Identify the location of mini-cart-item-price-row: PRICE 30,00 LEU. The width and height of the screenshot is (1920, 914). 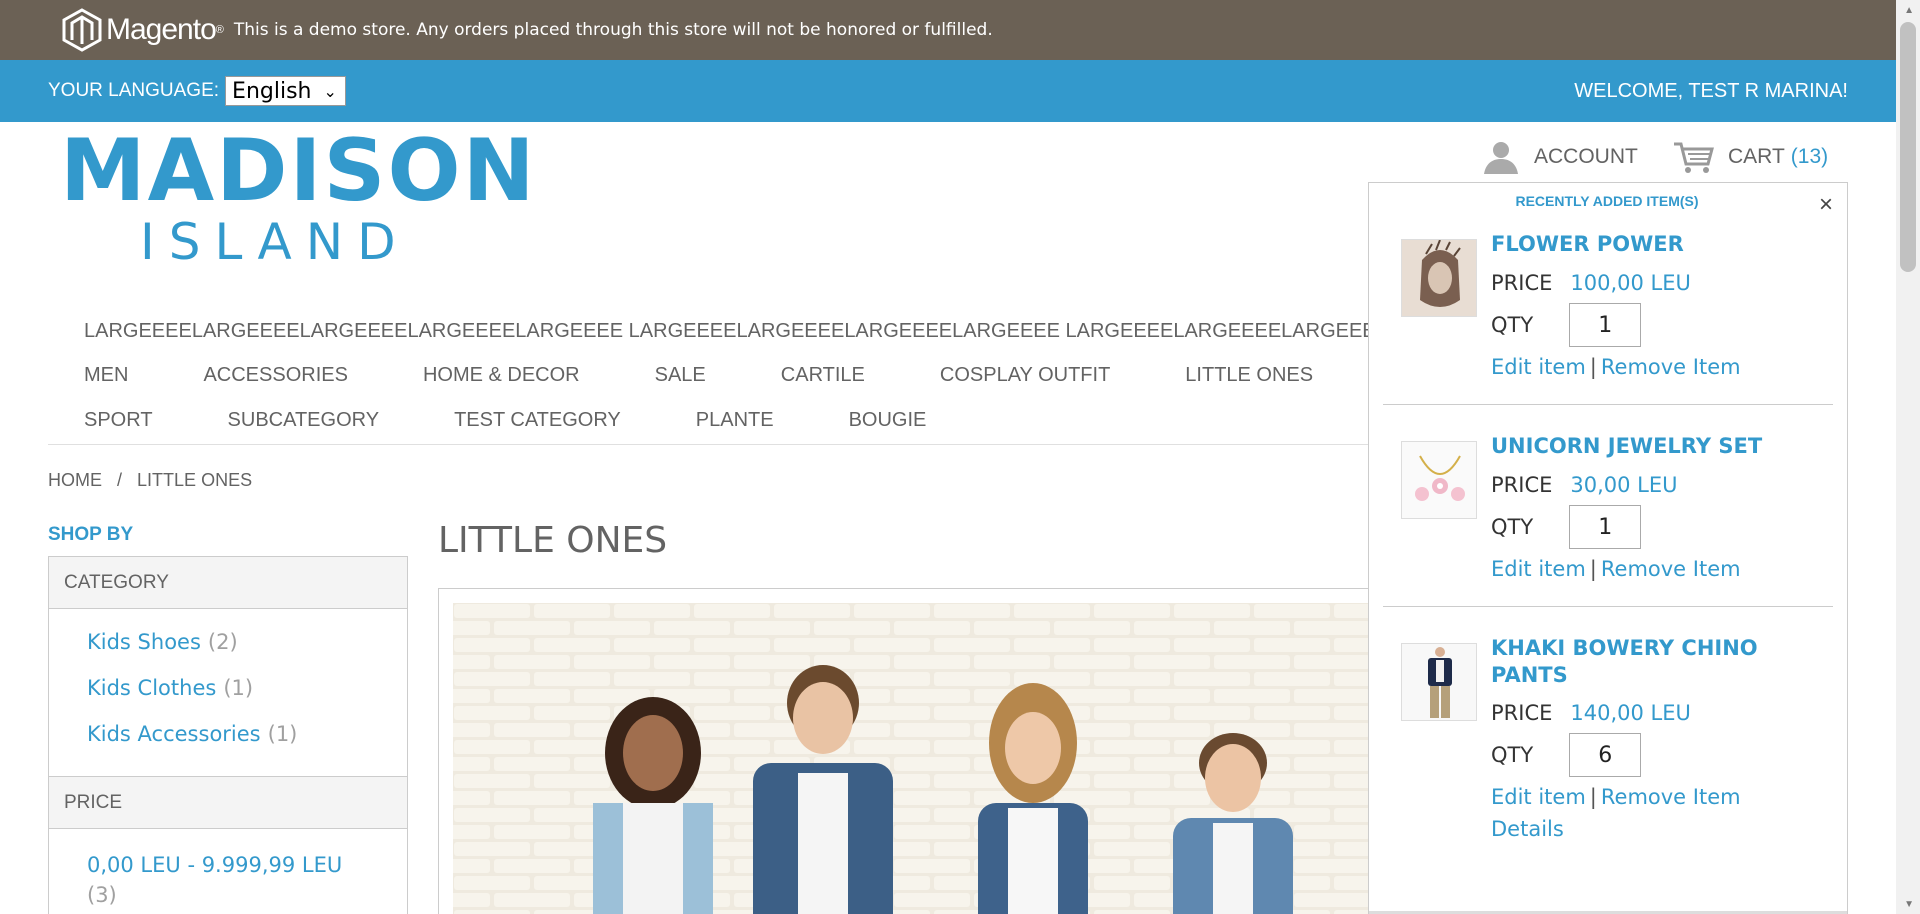
(1584, 485).